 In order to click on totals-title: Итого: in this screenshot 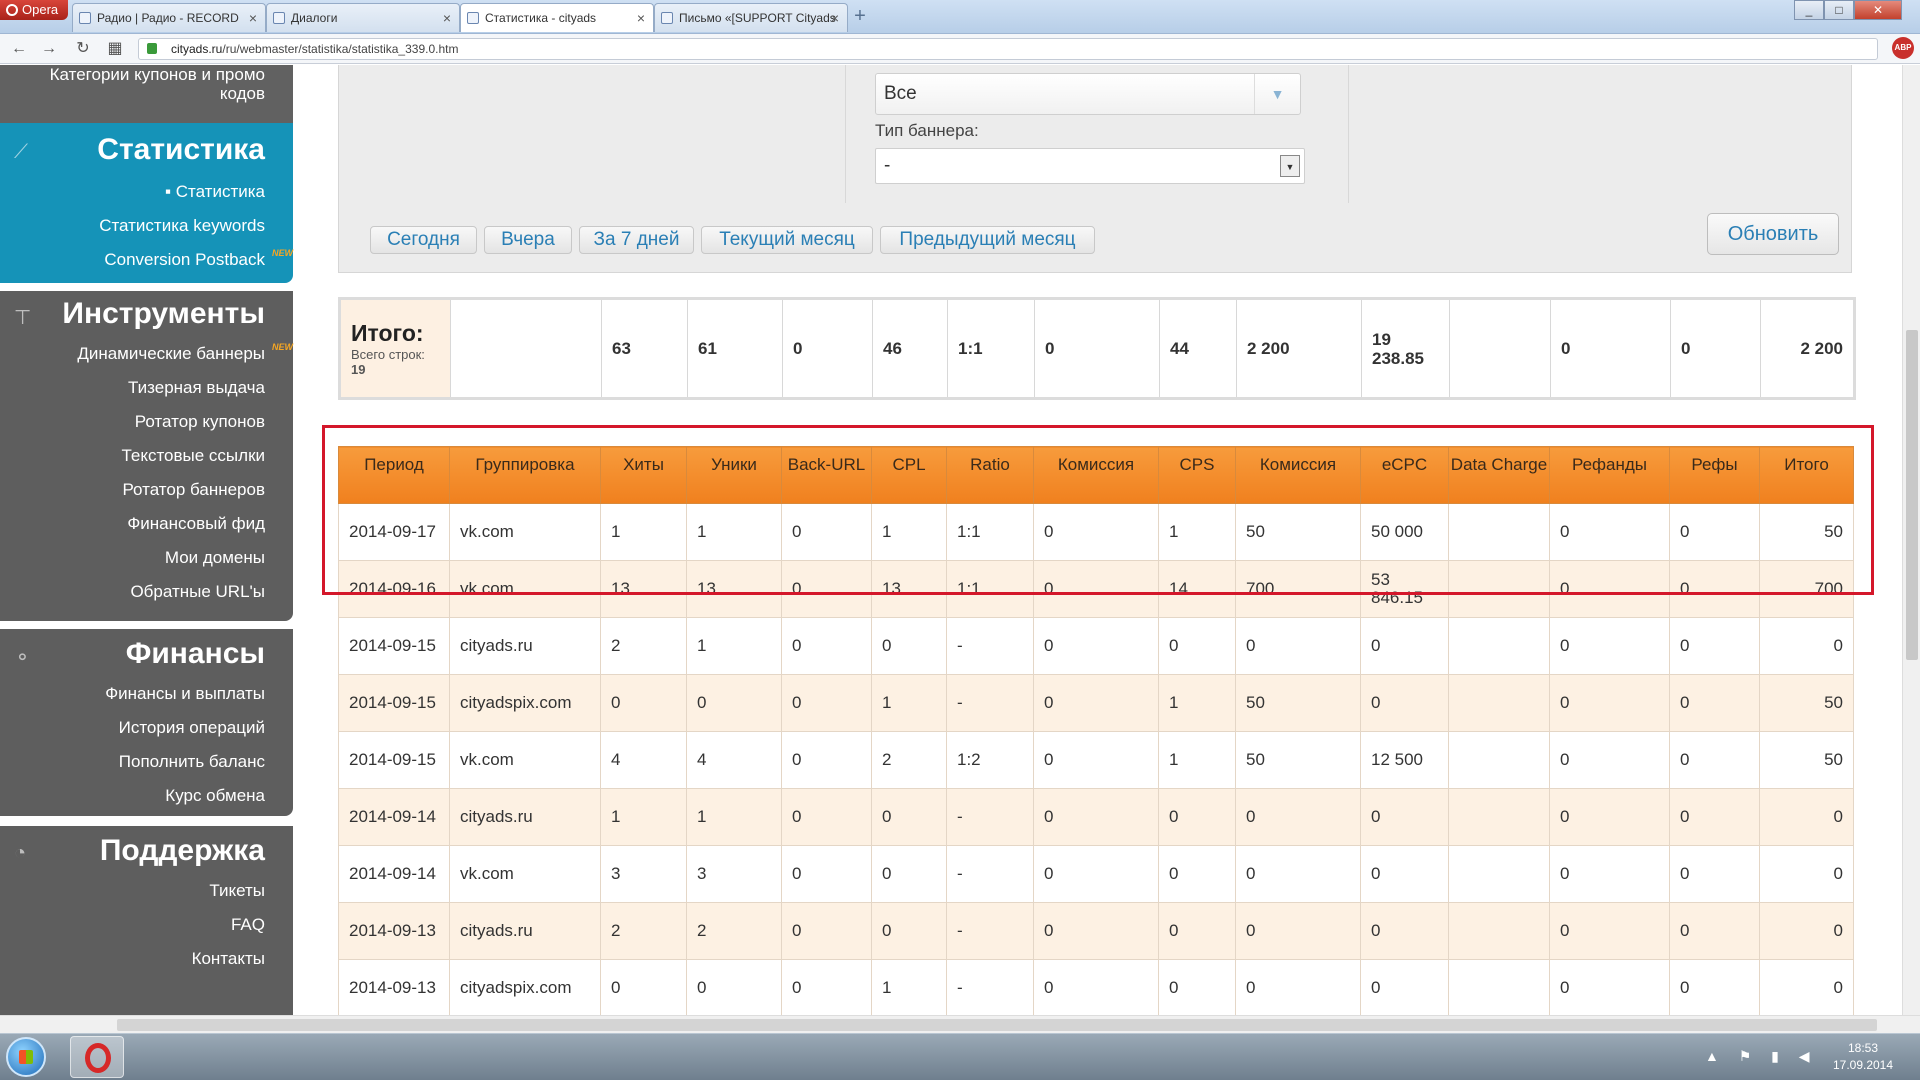, I will do `click(387, 333)`.